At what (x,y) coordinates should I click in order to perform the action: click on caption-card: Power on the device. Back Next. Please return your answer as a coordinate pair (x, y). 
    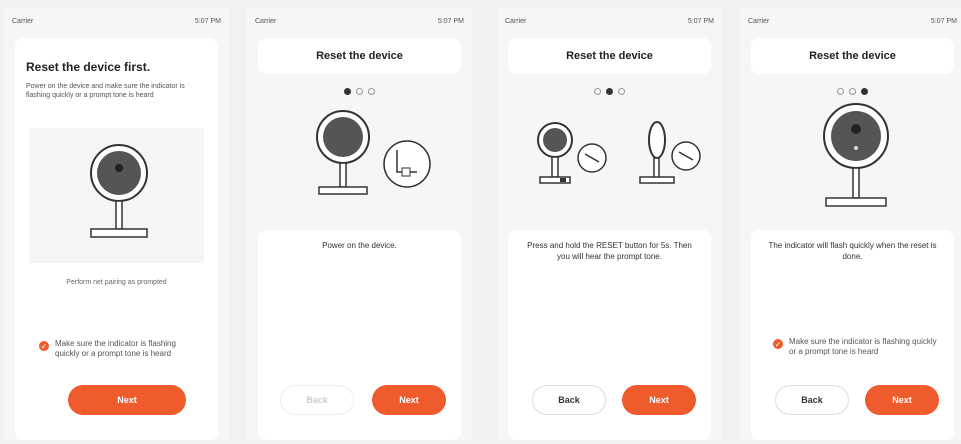
    Looking at the image, I should click on (359, 335).